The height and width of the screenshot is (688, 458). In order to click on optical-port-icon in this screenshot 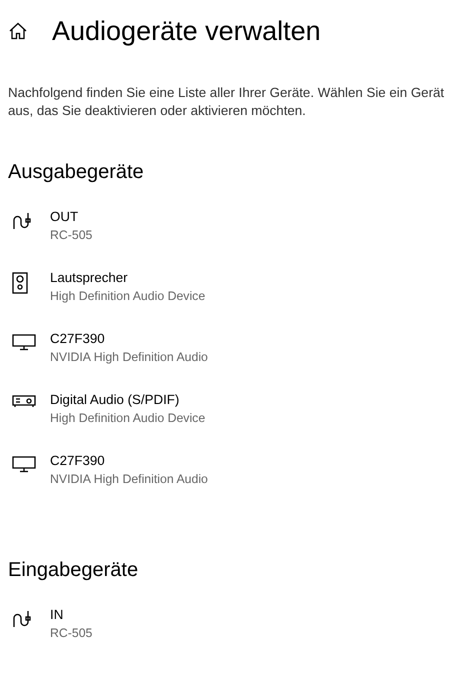, I will do `click(24, 401)`.